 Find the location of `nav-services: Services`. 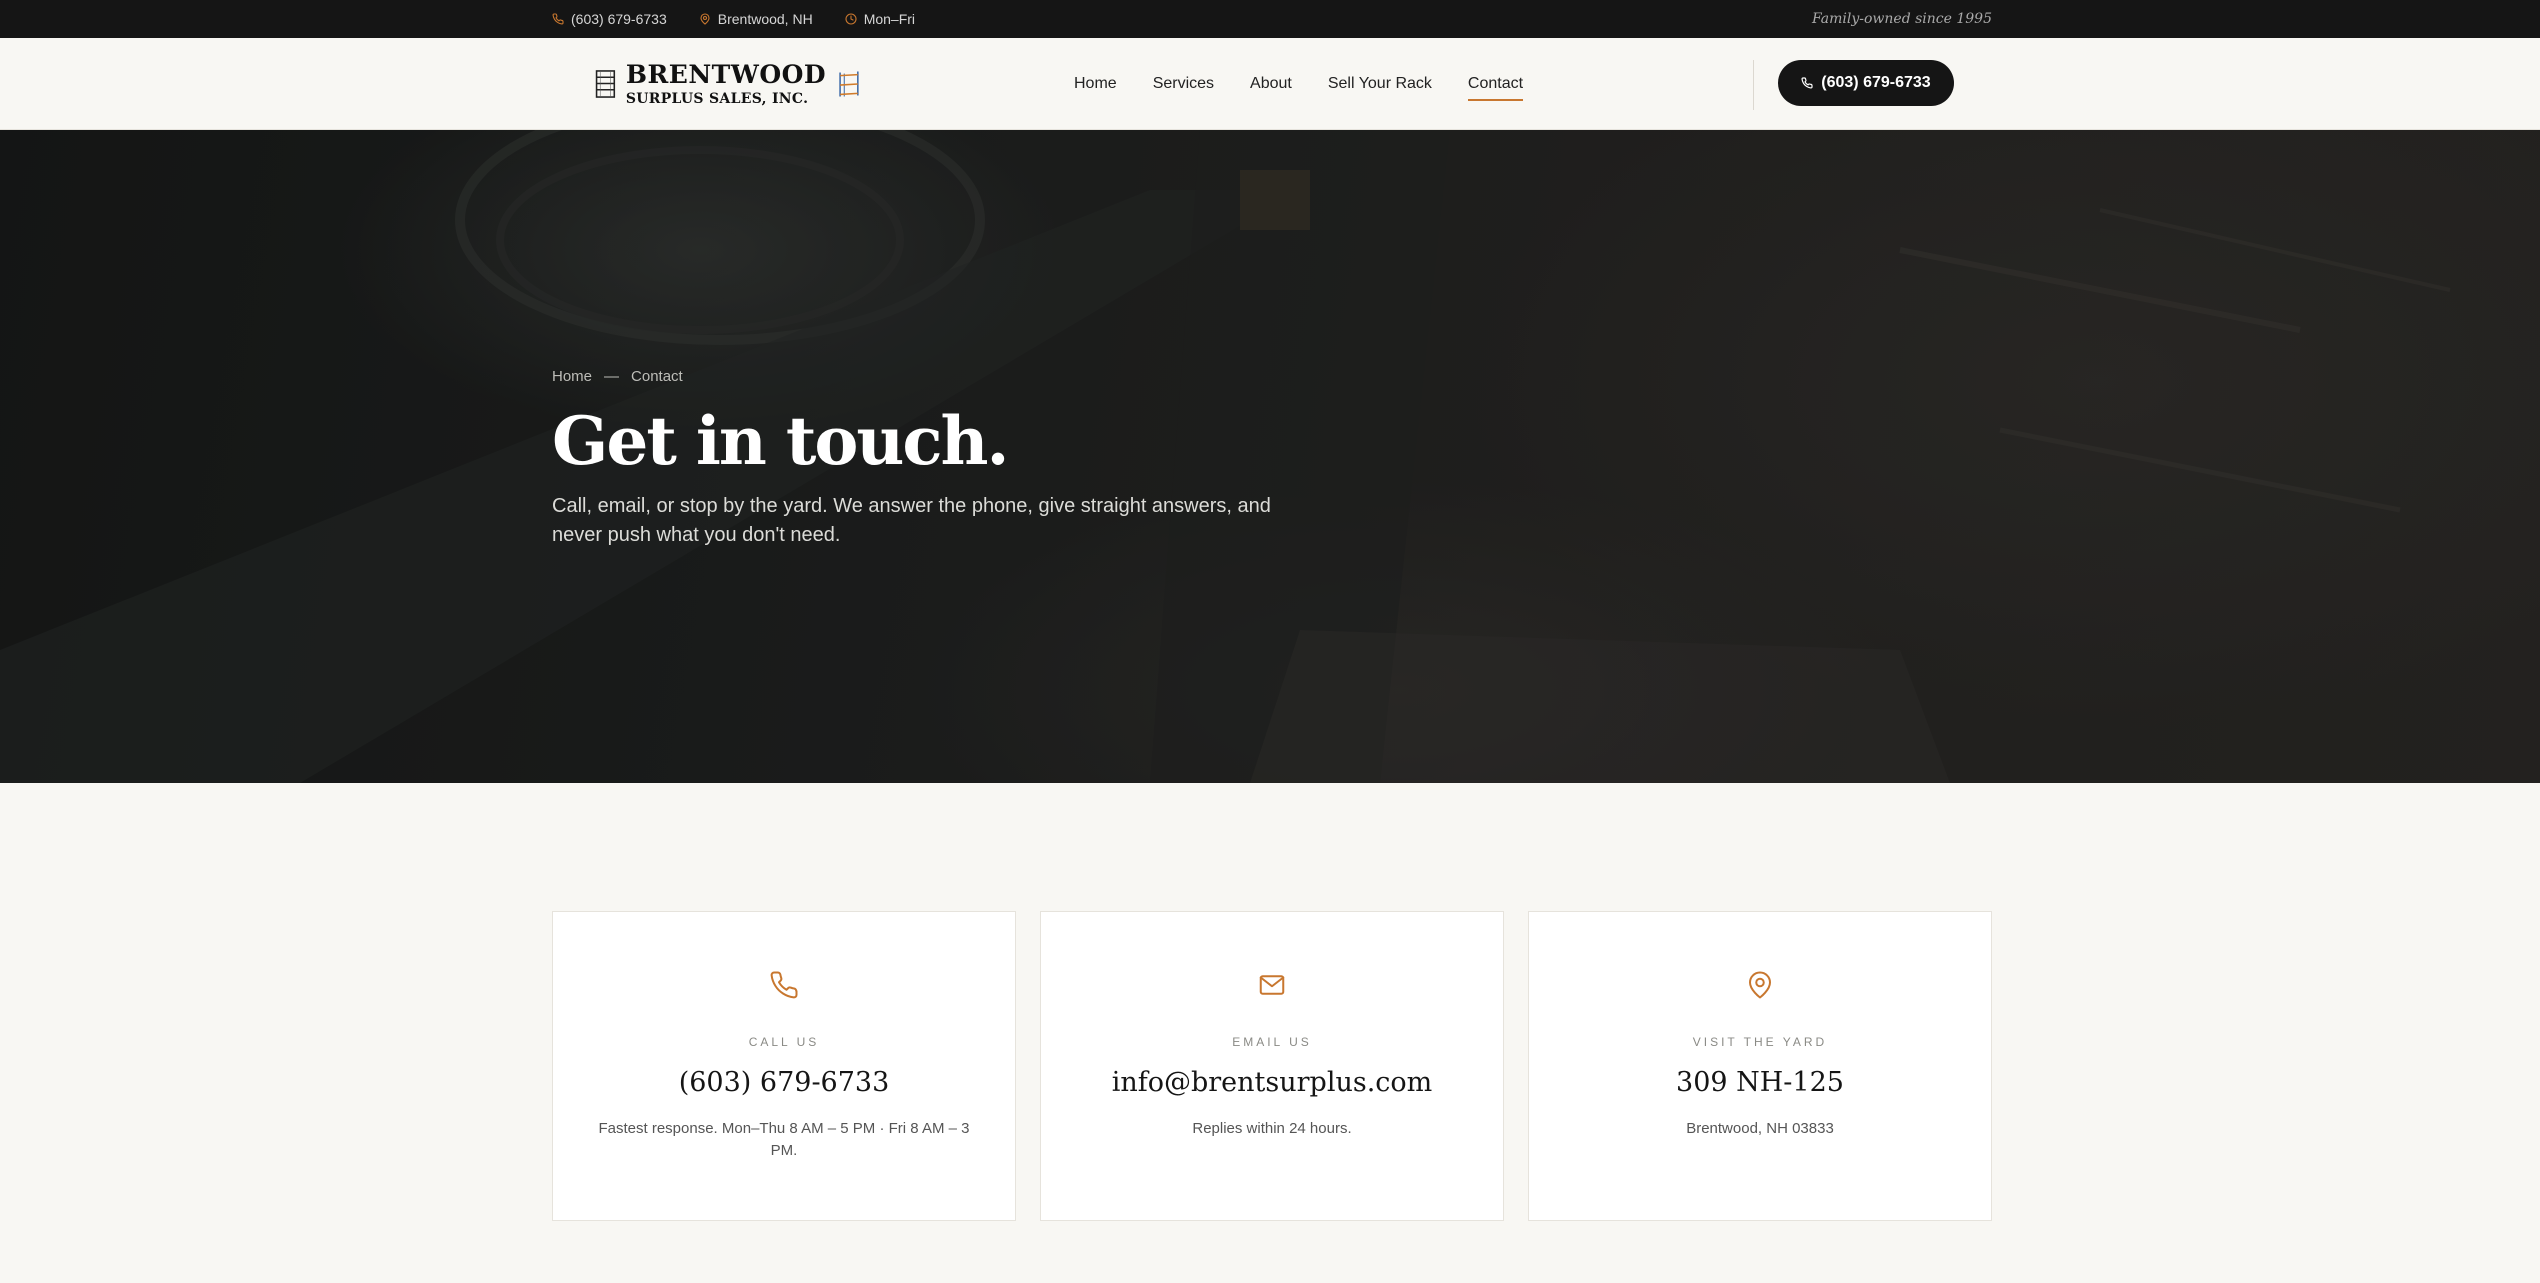

nav-services: Services is located at coordinates (1183, 84).